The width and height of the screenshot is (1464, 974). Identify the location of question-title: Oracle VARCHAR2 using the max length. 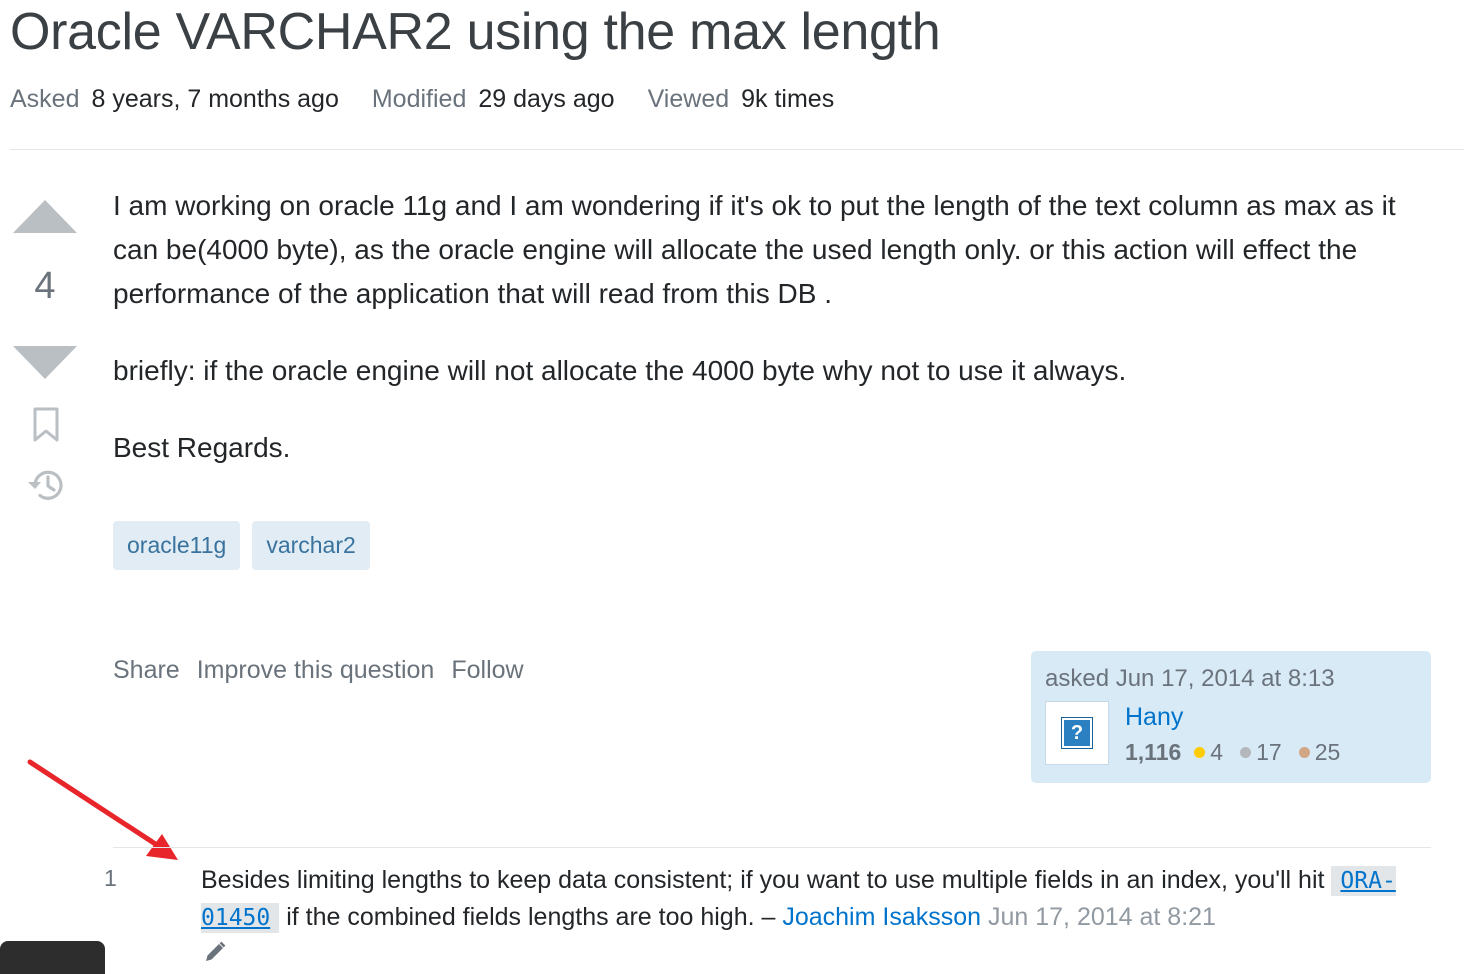
(475, 32).